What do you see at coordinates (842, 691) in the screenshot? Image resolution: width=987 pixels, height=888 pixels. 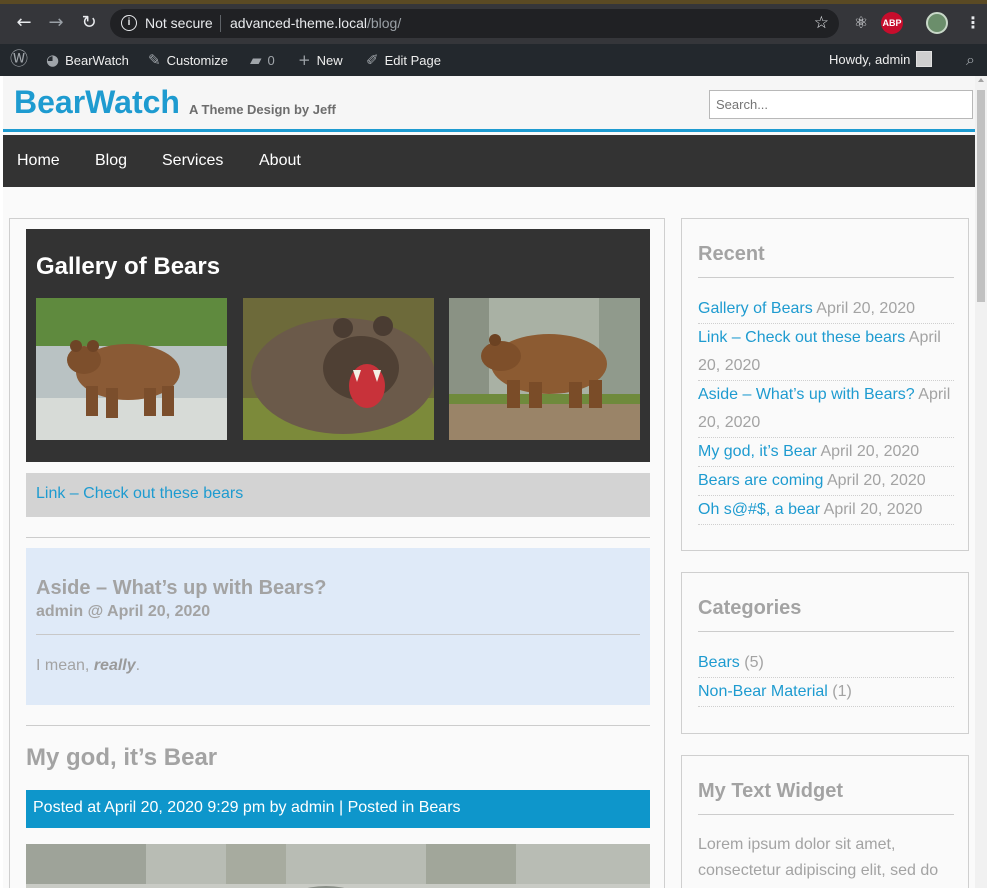 I see `category-count: (1)` at bounding box center [842, 691].